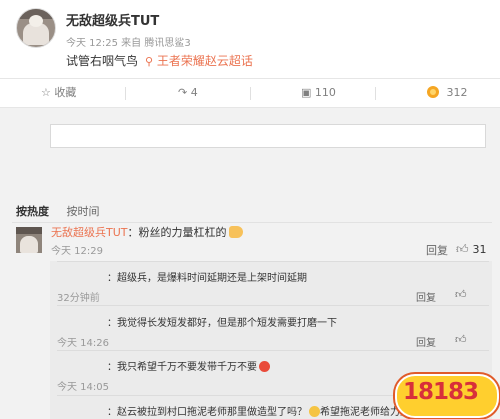  What do you see at coordinates (462, 249) in the screenshot?
I see `thumbs-up-icon: 👍︎` at bounding box center [462, 249].